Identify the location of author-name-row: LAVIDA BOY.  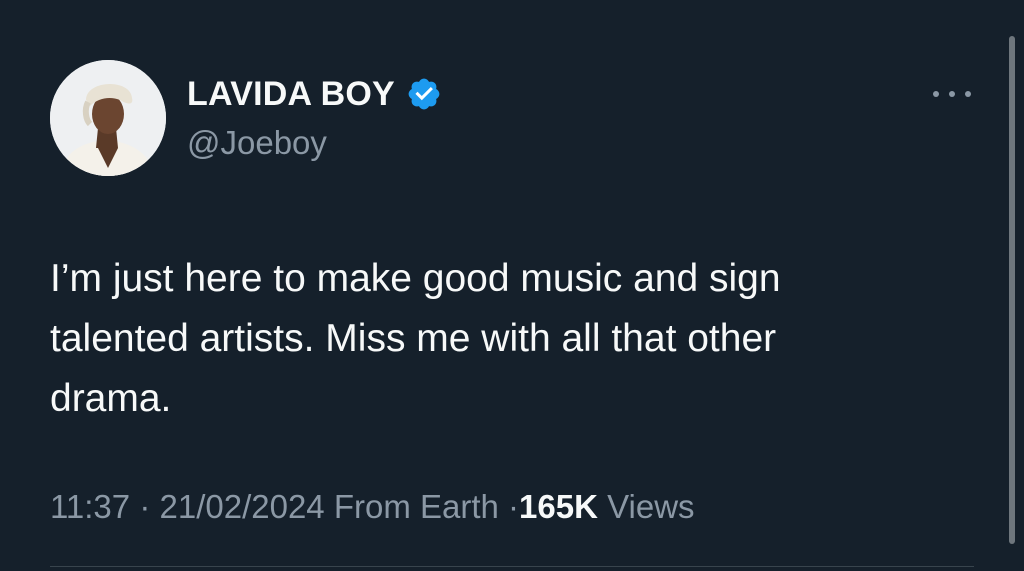
(314, 94).